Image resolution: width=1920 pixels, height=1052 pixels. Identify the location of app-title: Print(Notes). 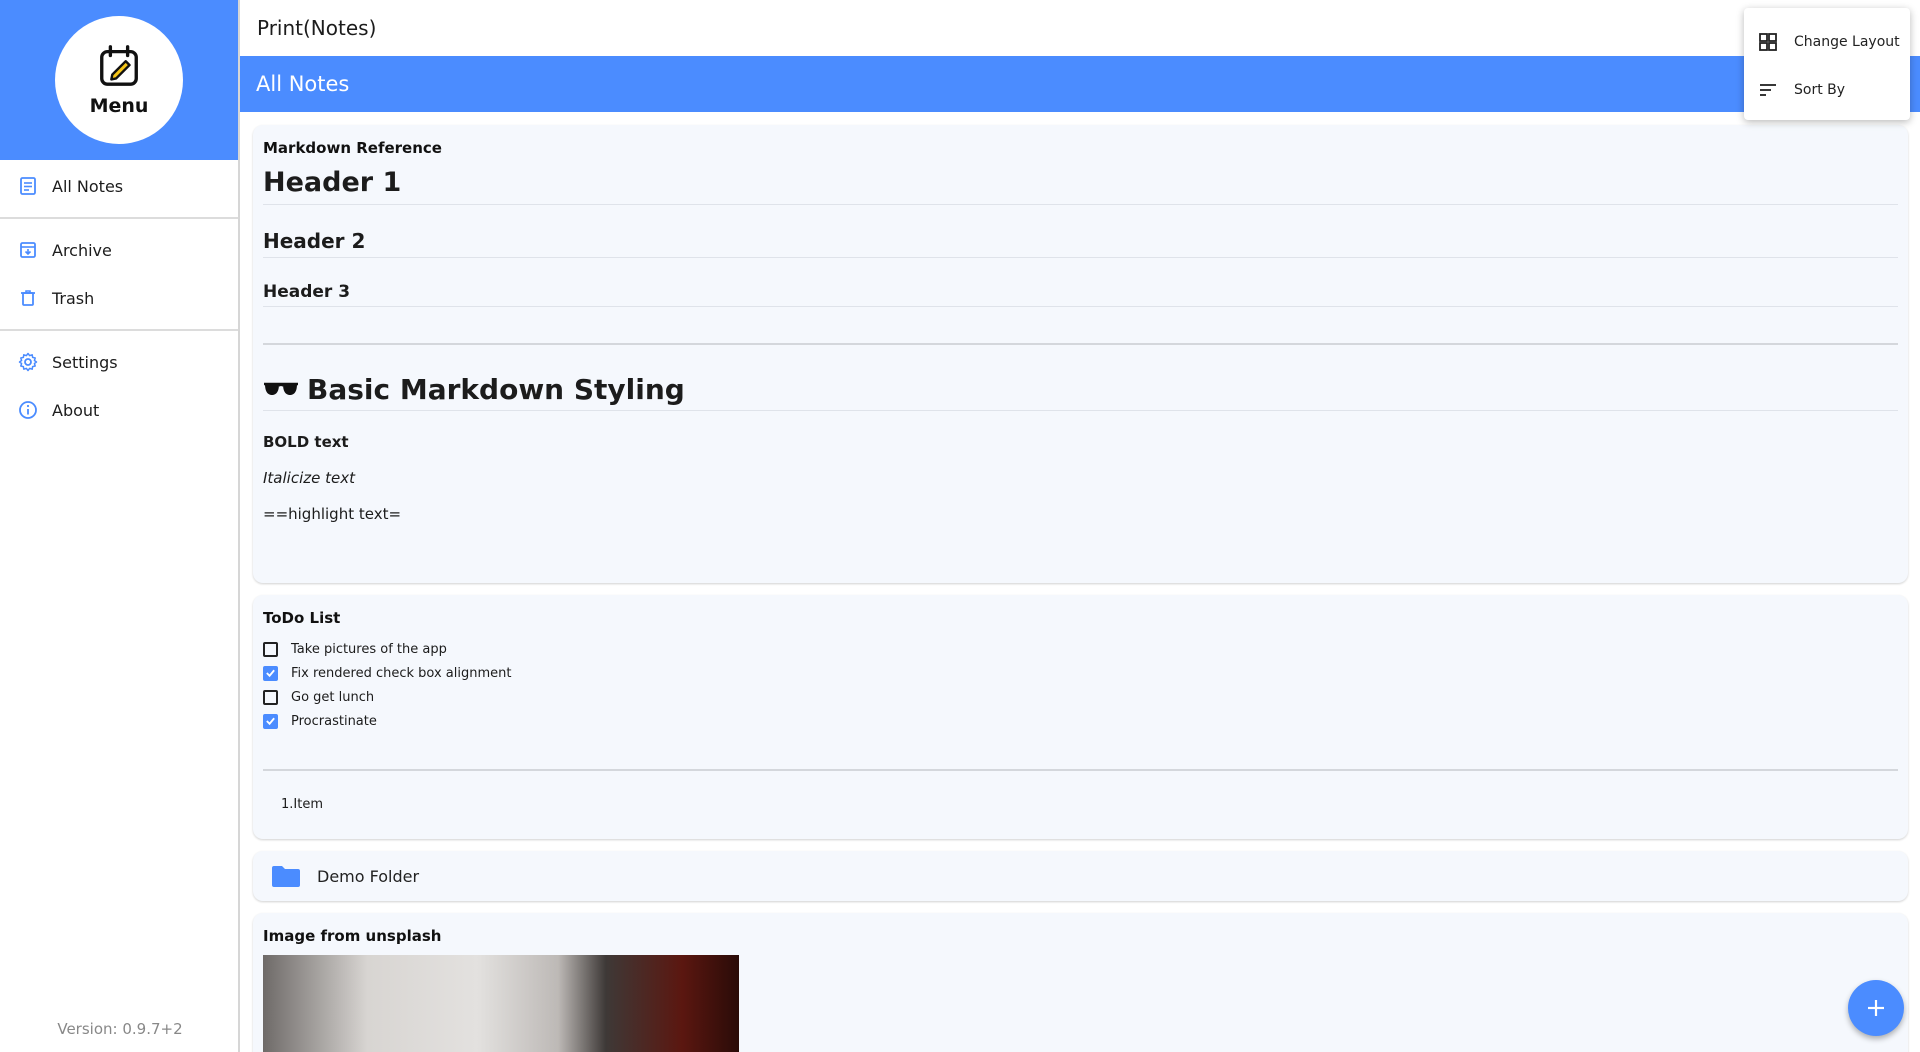
(317, 28).